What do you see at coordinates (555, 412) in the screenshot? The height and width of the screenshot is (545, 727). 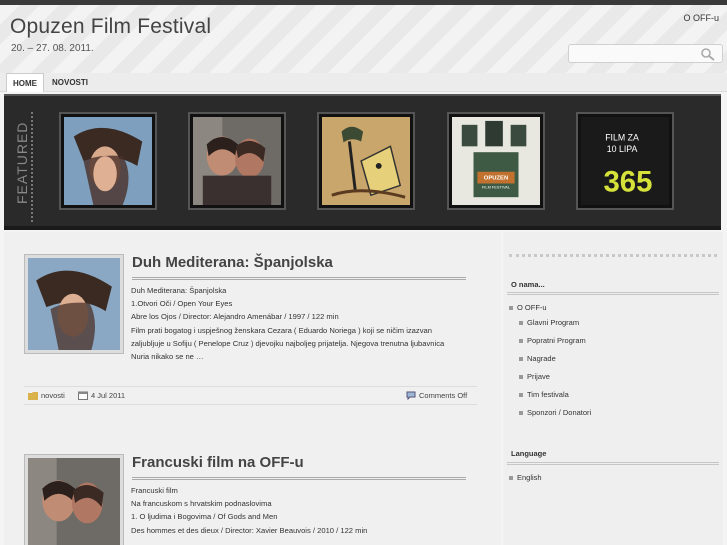 I see `sidebar-item-sponzori: Sponzori / Donatori` at bounding box center [555, 412].